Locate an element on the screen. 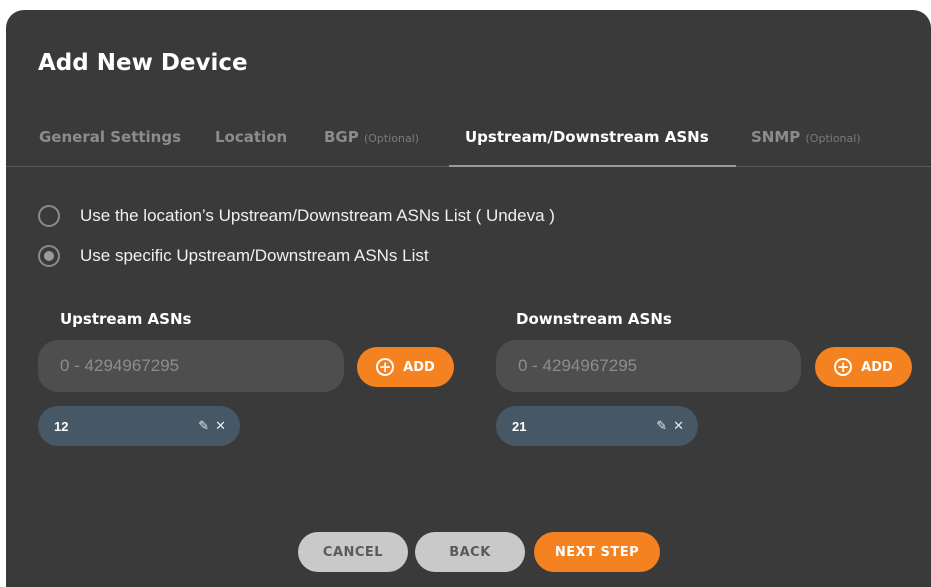  tab-label: SNMP is located at coordinates (776, 137).